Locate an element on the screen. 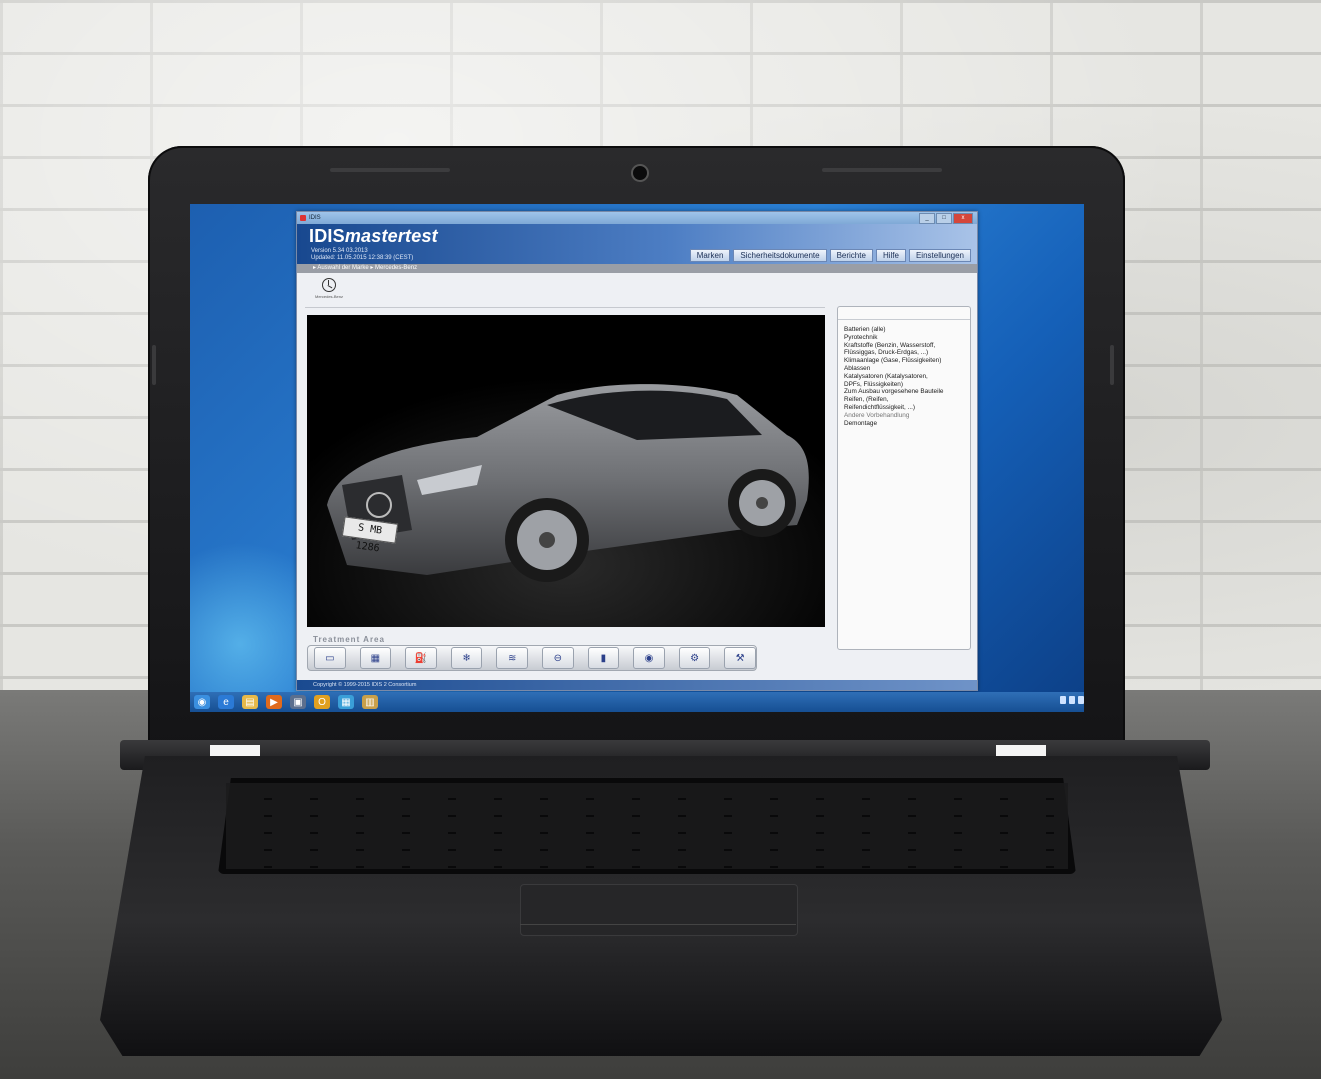 Image resolution: width=1321 pixels, height=1079 pixels. list-item: Reifen, (Reifen, is located at coordinates (904, 400).